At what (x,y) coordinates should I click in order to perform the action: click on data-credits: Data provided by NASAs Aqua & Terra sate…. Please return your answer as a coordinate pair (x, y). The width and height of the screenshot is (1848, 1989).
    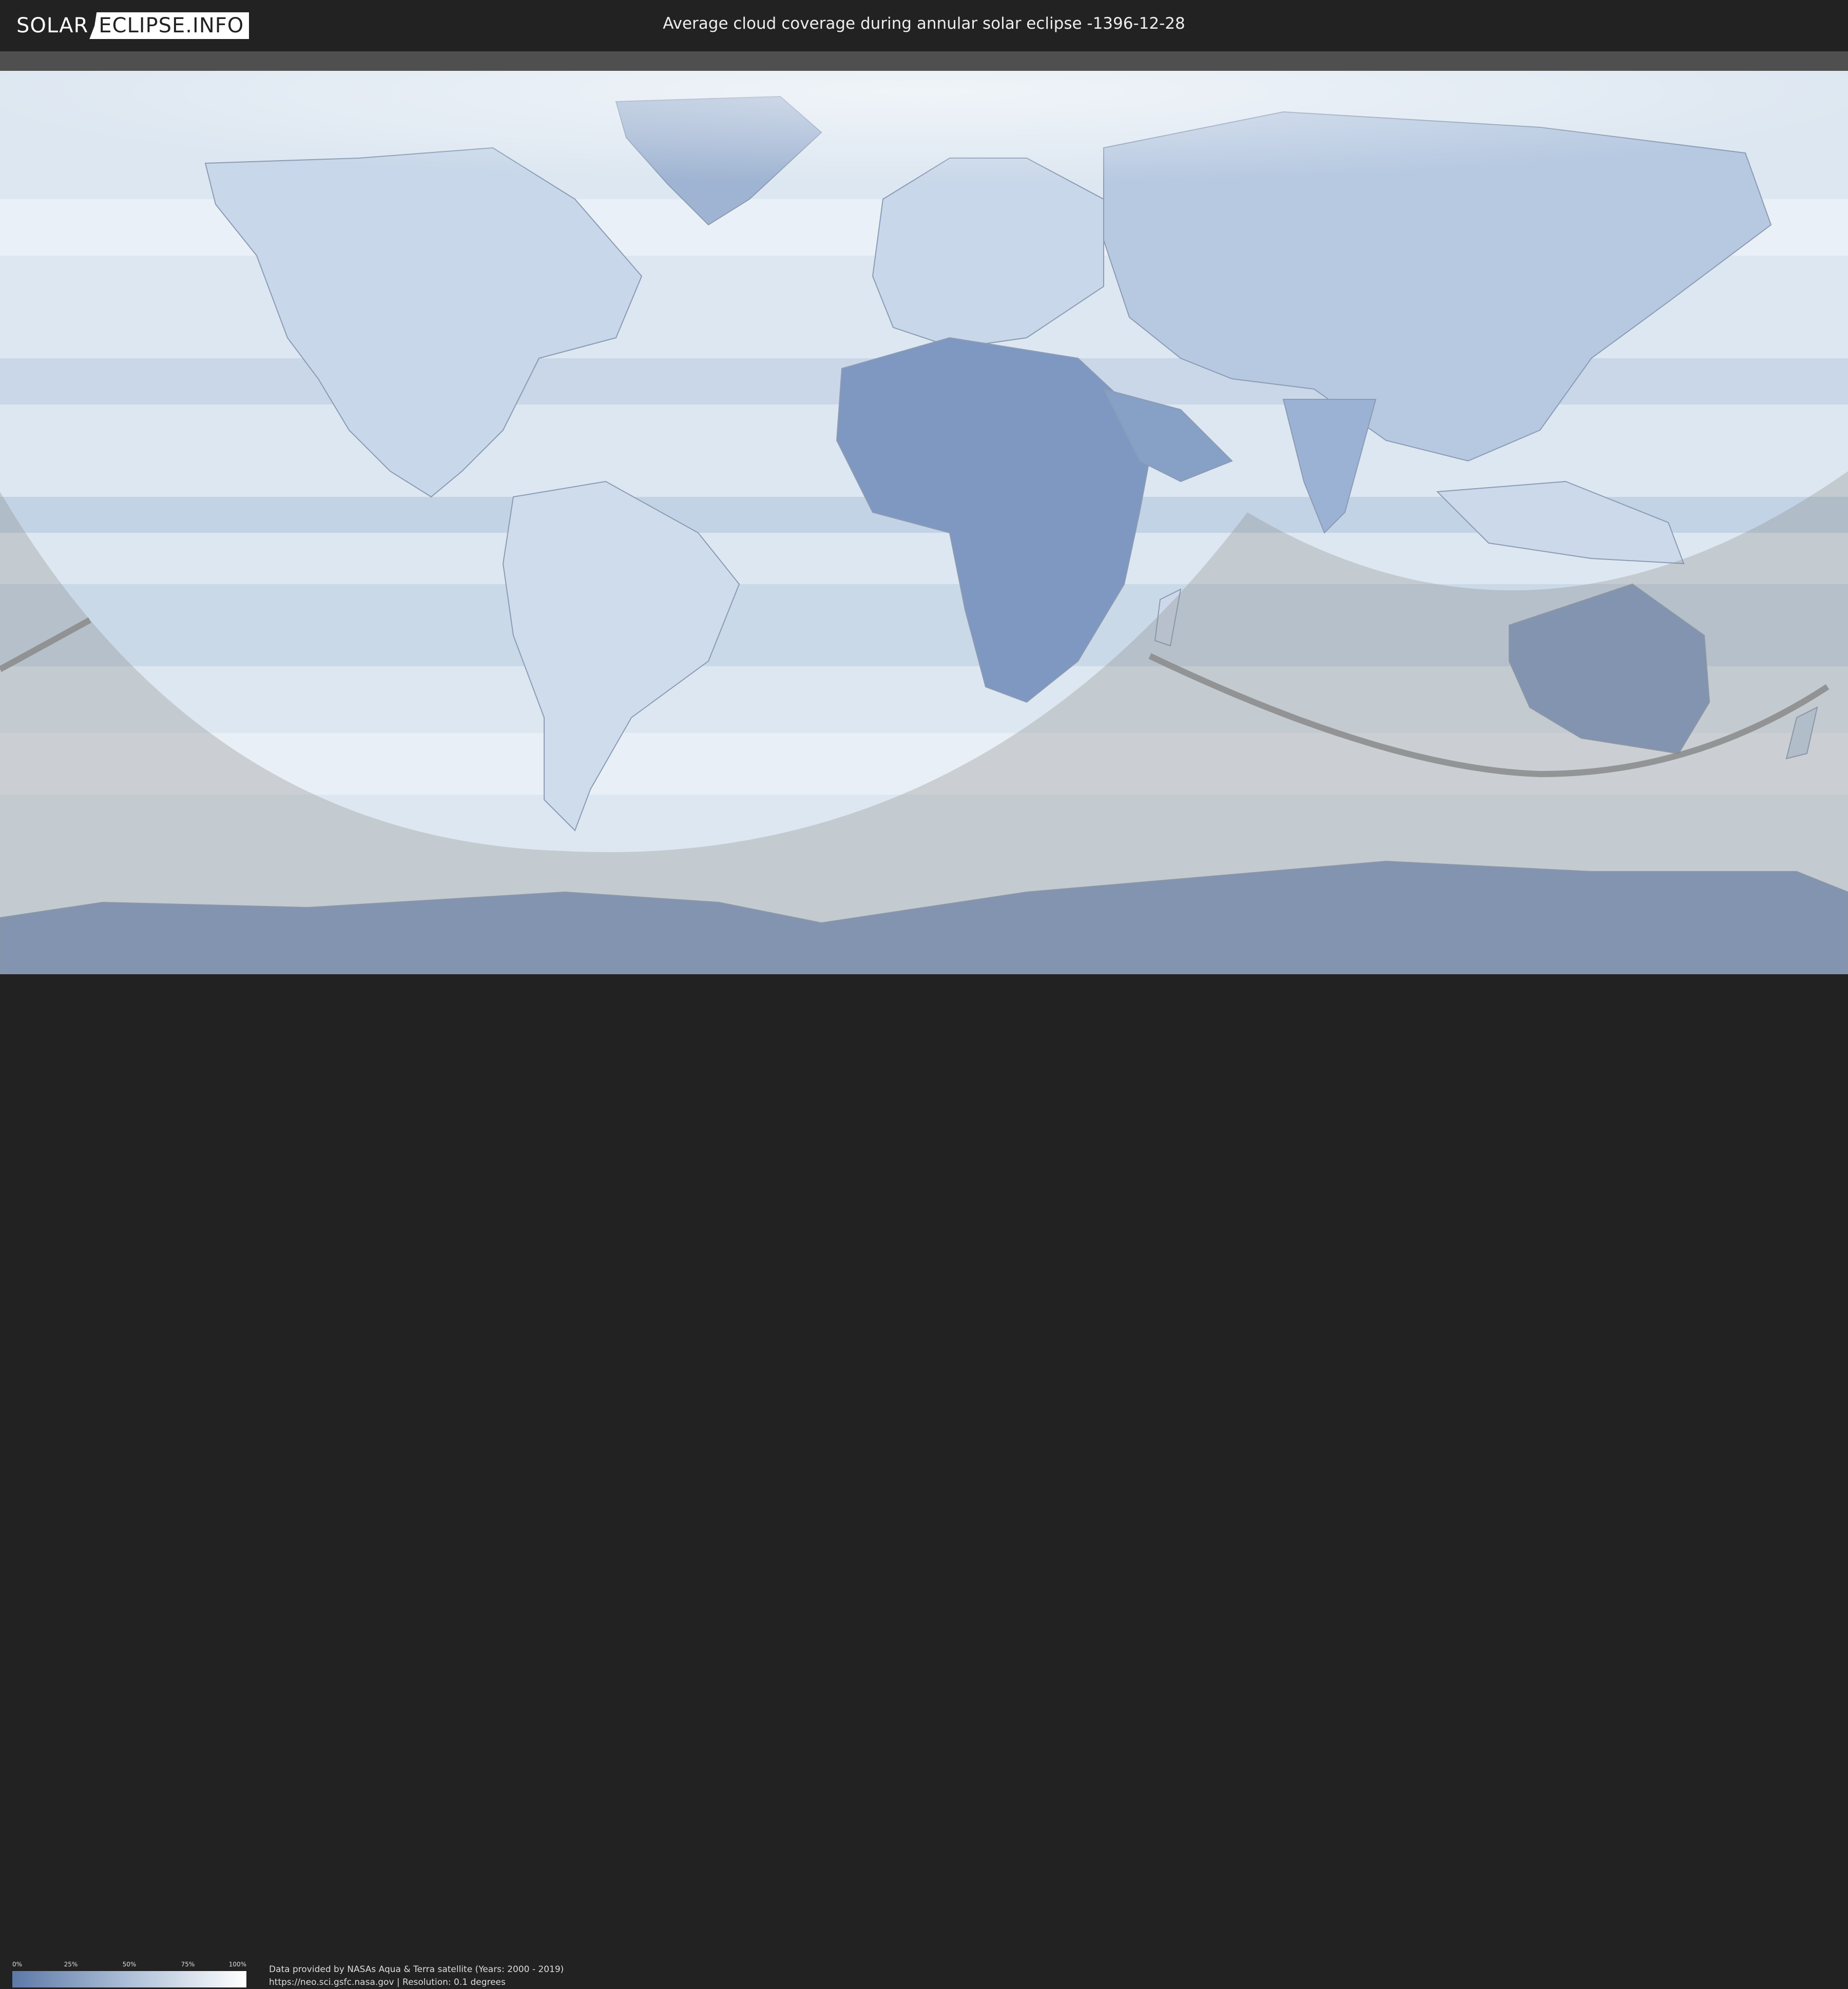
    Looking at the image, I should click on (416, 1976).